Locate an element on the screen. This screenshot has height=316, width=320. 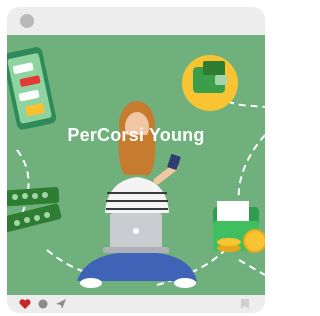
comment-icon is located at coordinates (43, 304).